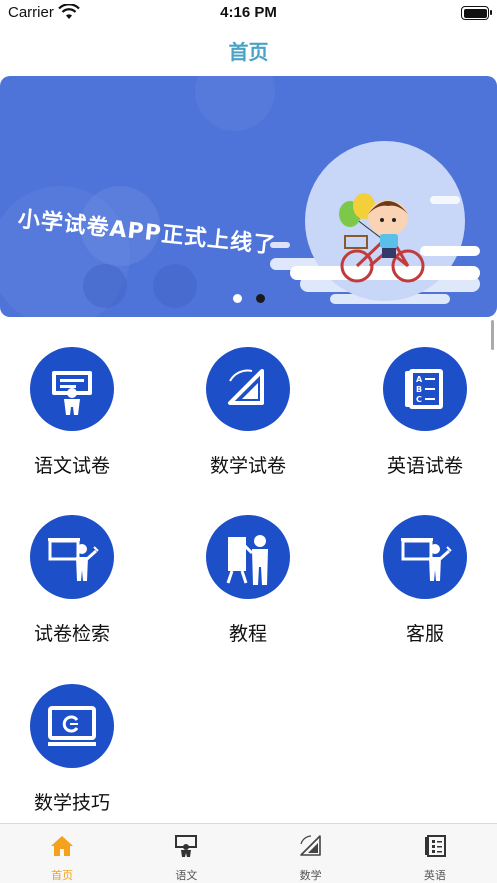 This screenshot has width=497, height=883. Describe the element at coordinates (419, 399) in the screenshot. I see `svg-text: C` at that location.